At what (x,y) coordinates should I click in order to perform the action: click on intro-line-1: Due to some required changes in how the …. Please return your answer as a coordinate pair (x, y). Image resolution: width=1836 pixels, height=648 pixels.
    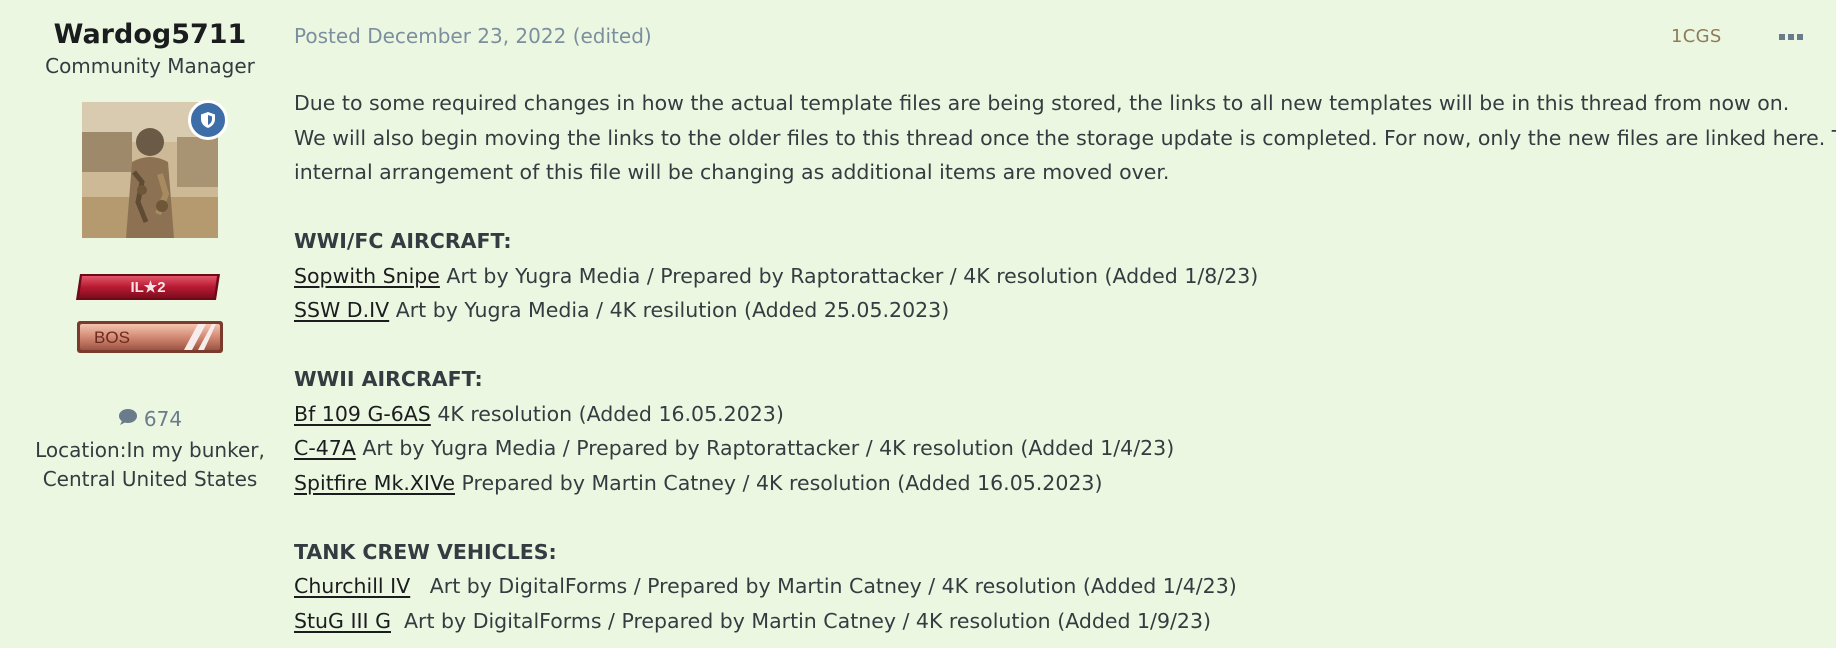
    Looking at the image, I should click on (1042, 103).